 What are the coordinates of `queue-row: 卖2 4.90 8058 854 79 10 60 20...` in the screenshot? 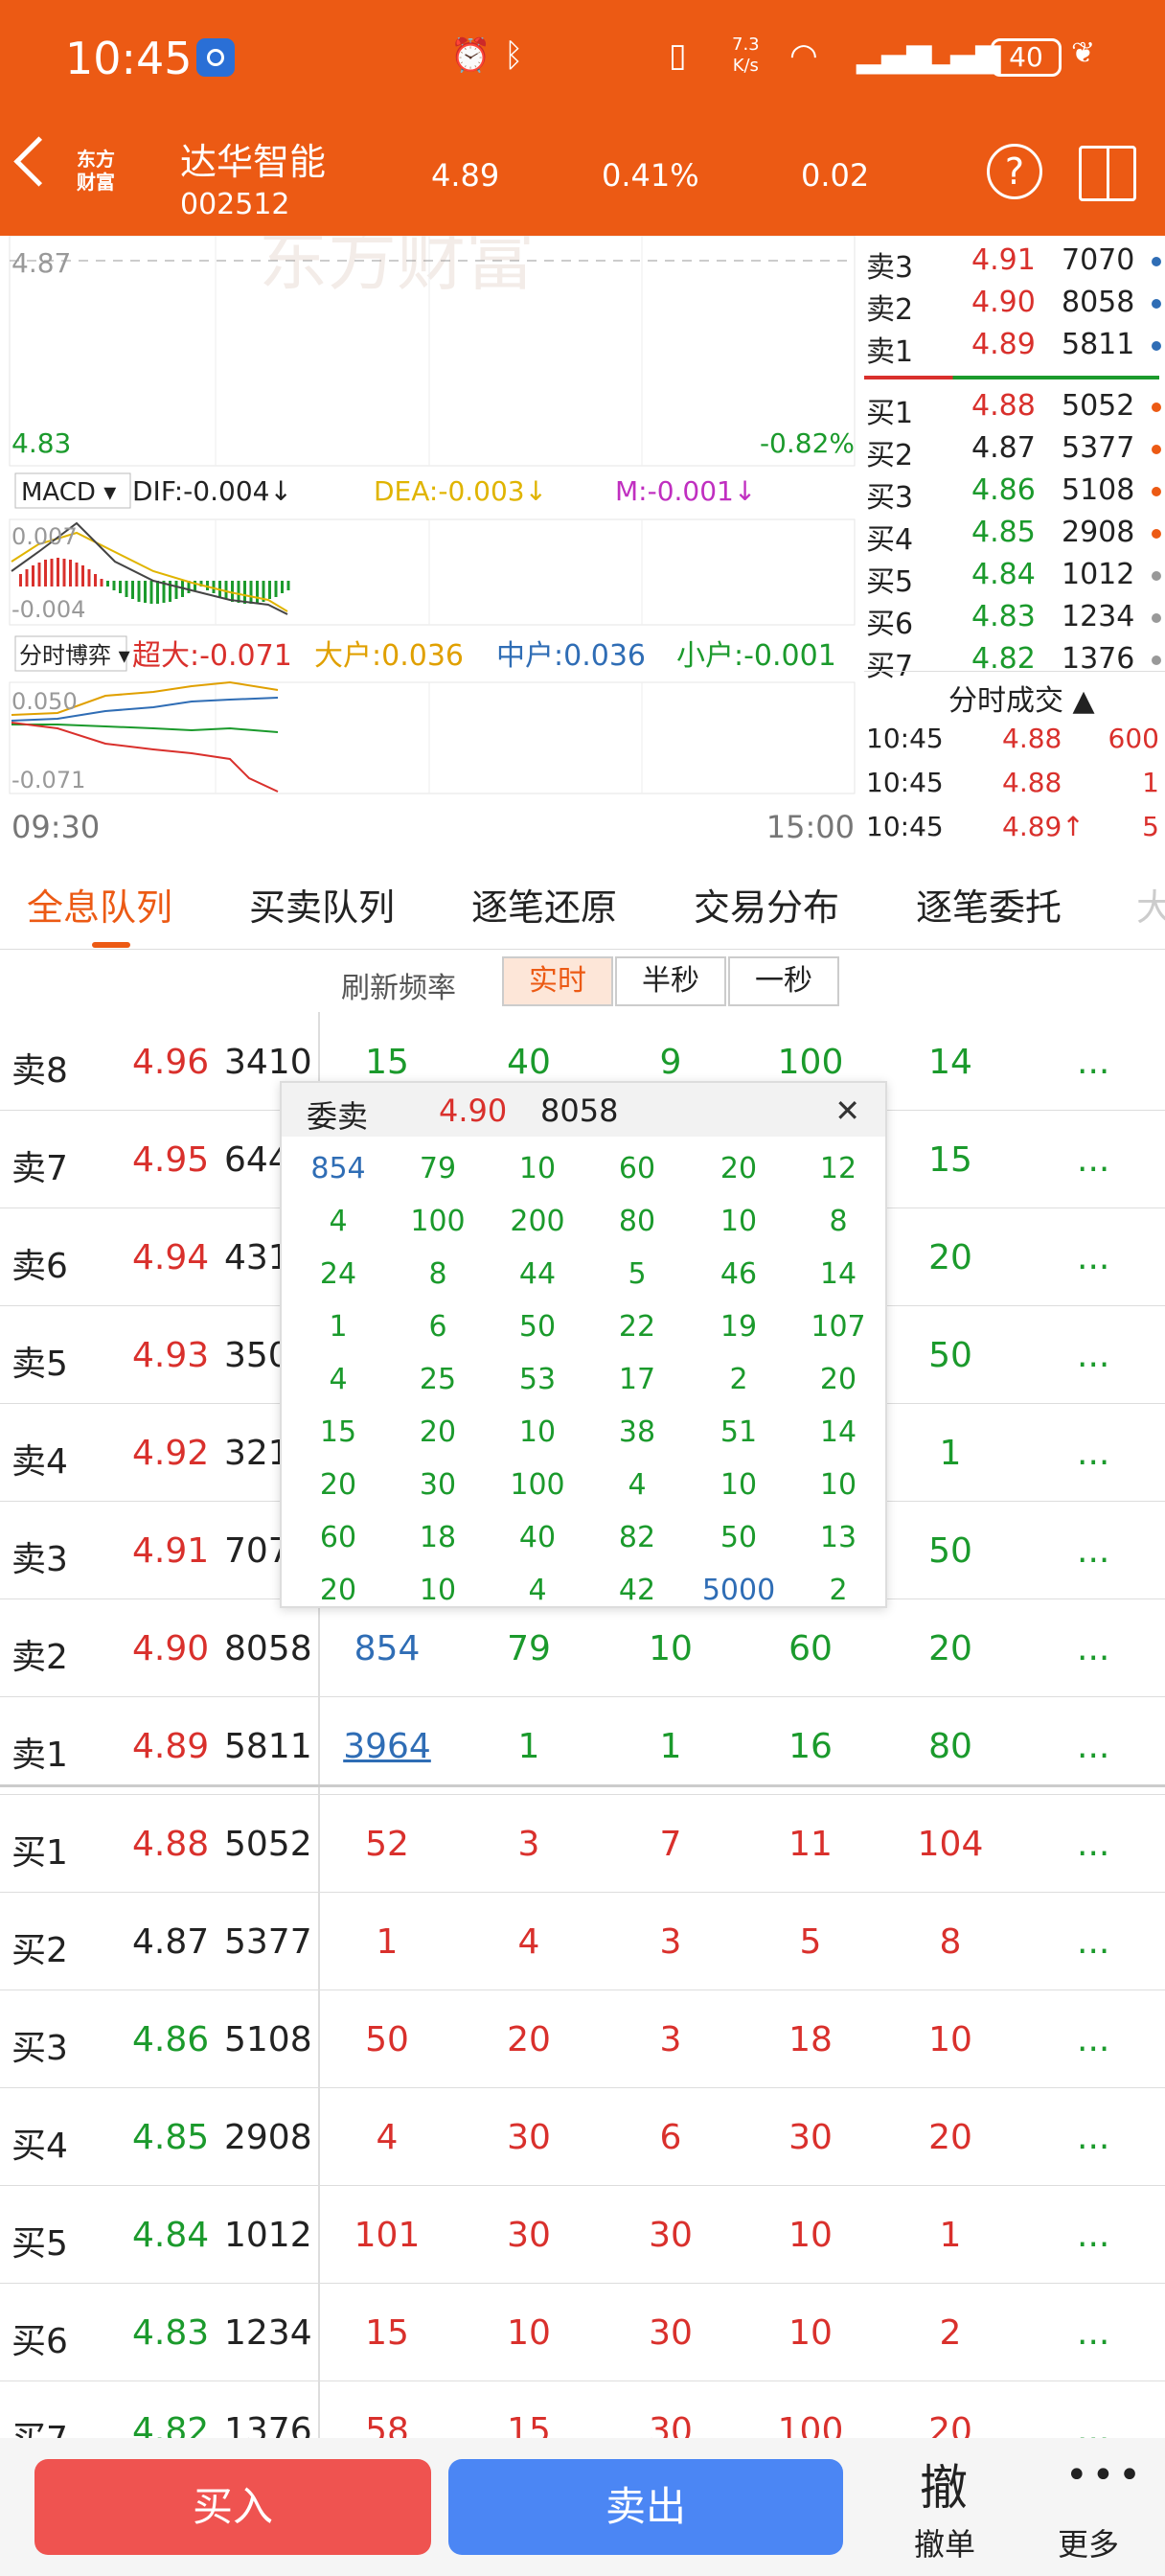 It's located at (582, 1647).